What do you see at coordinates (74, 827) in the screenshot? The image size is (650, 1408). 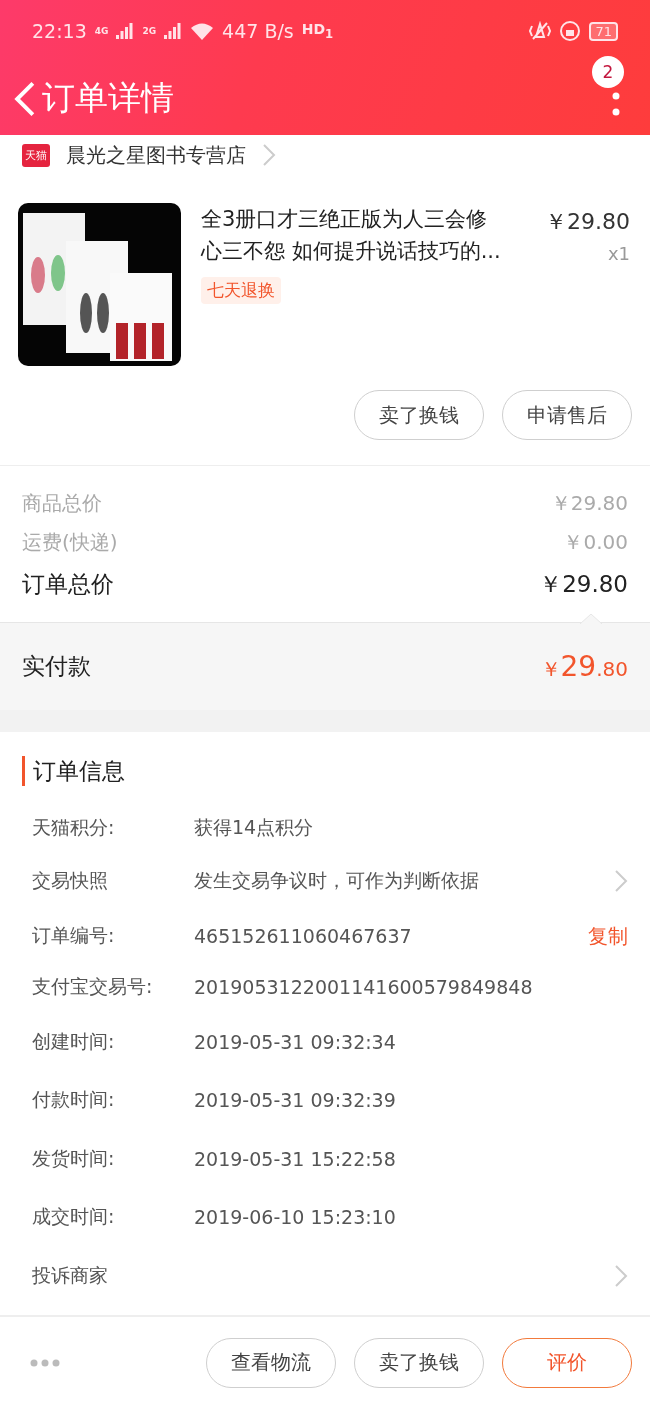 I see `info-label: 天猫积分:` at bounding box center [74, 827].